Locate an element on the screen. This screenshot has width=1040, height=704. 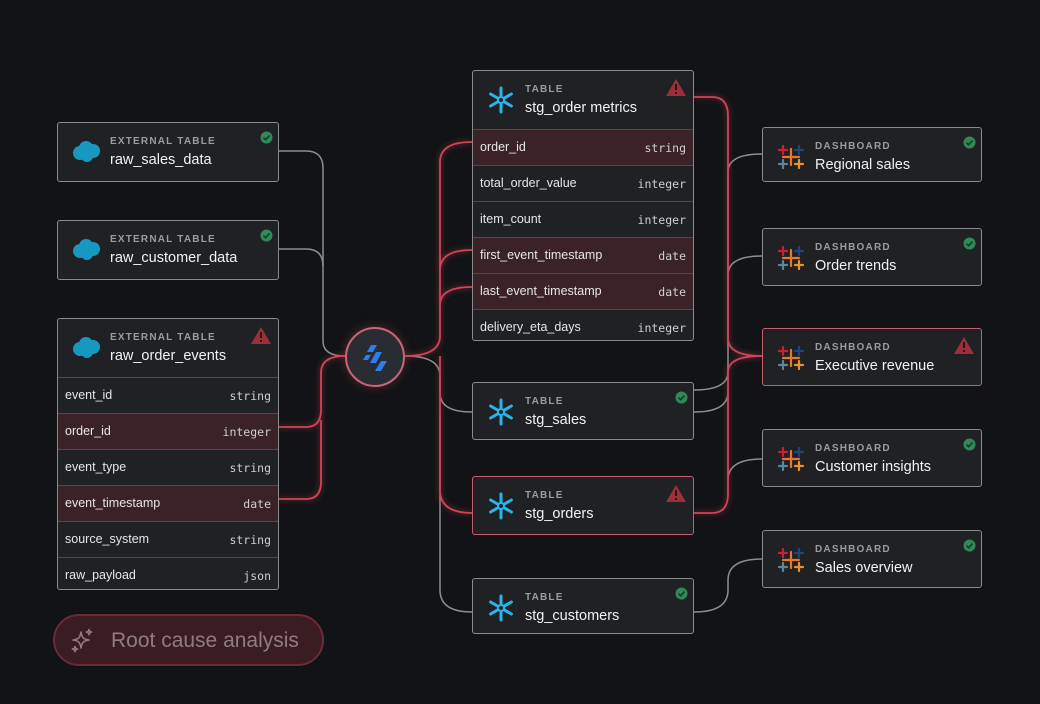
node-raw-customer-data: EXTERNAL TABLE raw_customer_data is located at coordinates (168, 250).